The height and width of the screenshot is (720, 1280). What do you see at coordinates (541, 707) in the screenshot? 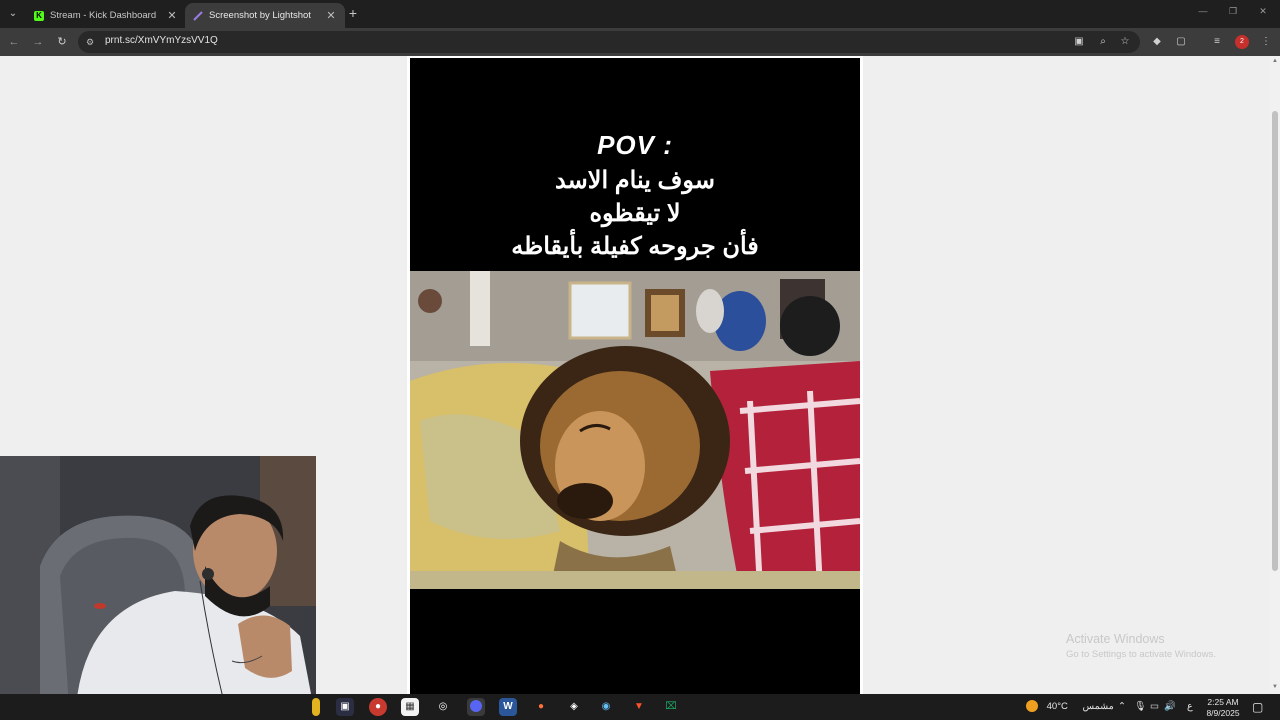
I see `firefox-icon: ●` at bounding box center [541, 707].